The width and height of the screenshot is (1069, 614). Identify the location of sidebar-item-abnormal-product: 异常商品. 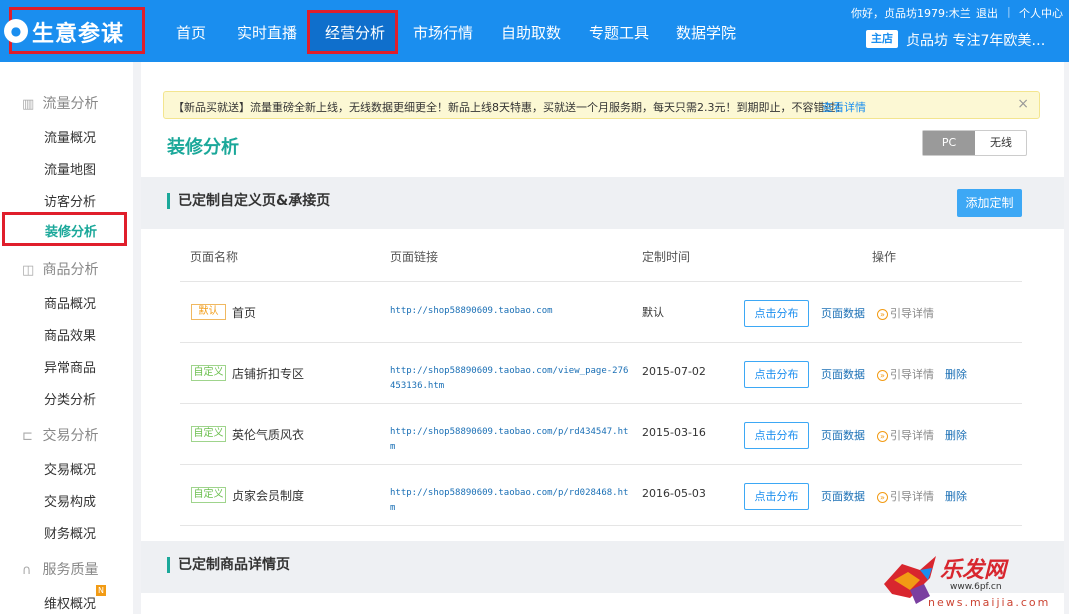
(70, 366).